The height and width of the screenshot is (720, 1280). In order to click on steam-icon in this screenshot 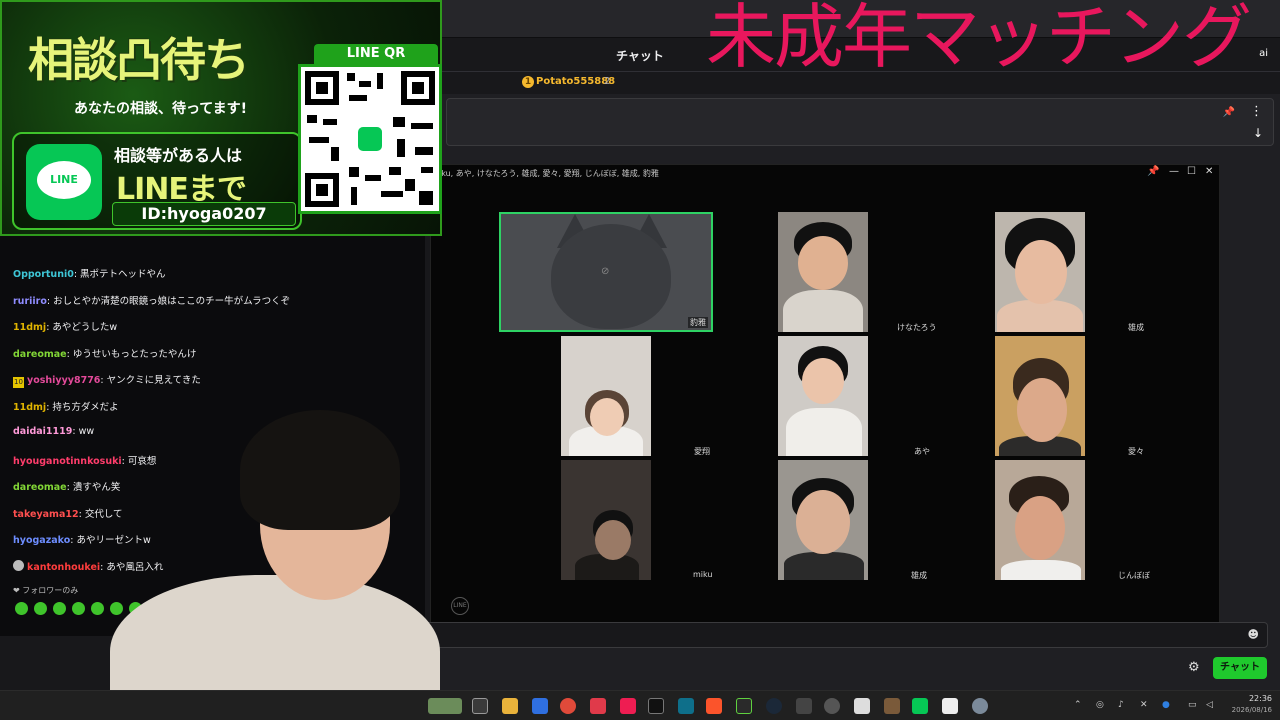, I will do `click(774, 706)`.